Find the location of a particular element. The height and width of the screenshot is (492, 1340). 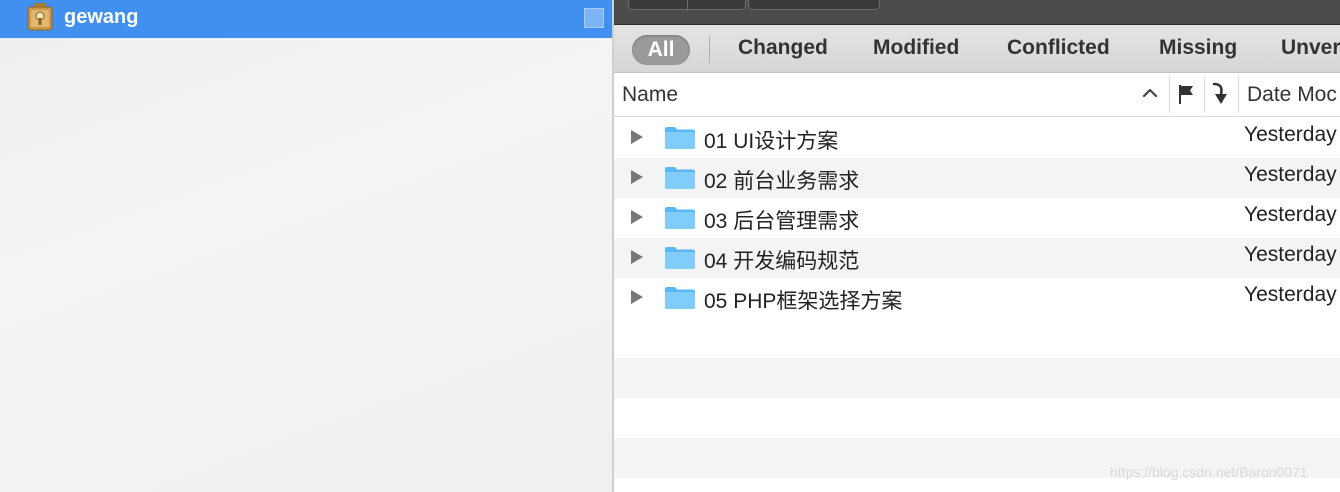

list-item: 02 前台业务需求 Yesterday is located at coordinates (977, 178).